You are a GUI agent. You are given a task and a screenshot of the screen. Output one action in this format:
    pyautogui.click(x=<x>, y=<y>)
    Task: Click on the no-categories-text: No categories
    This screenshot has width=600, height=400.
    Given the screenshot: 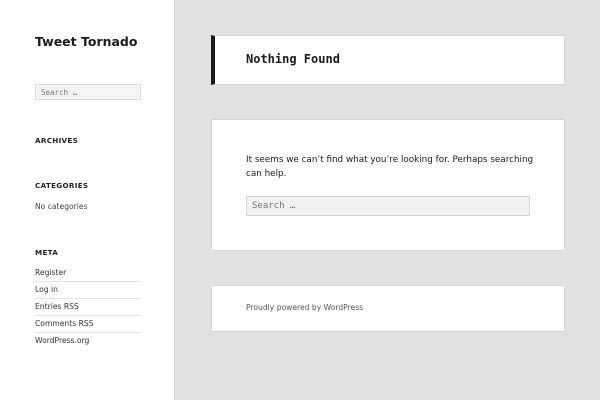 What is the action you would take?
    pyautogui.click(x=61, y=206)
    